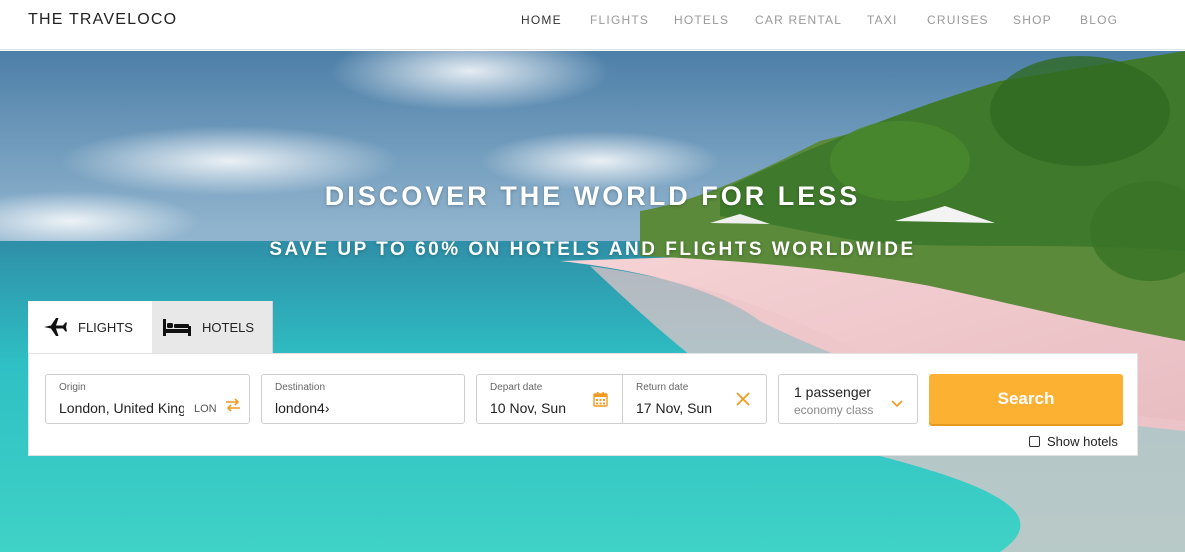  I want to click on origin-field: Origin London, United Kingdom LON, so click(147, 399).